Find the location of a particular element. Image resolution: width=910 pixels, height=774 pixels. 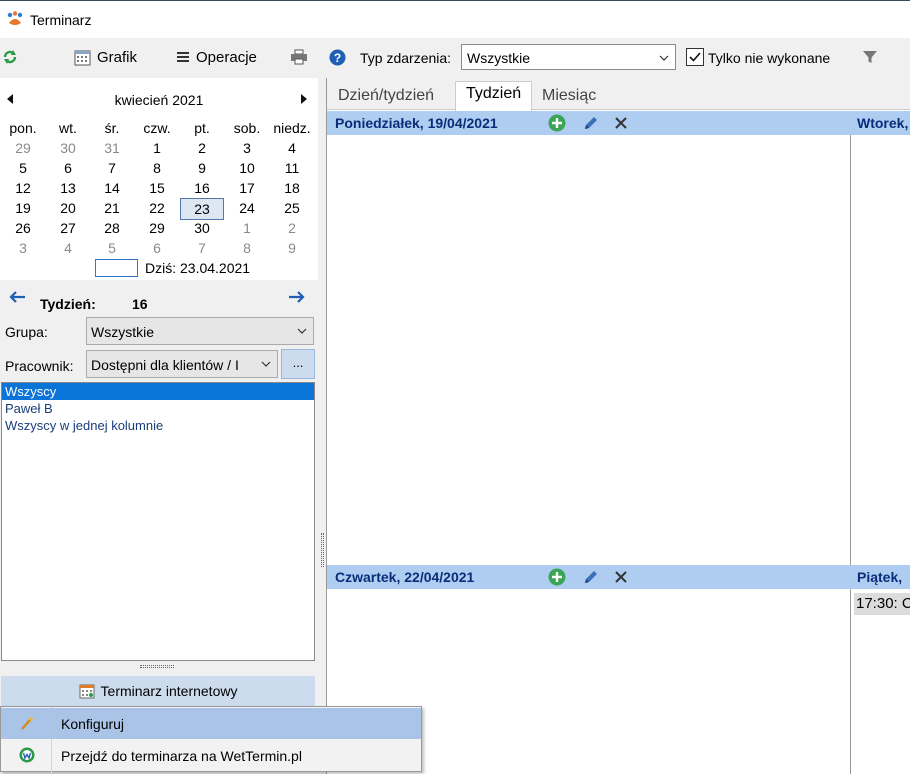

calendar-day: 14 is located at coordinates (112, 188).